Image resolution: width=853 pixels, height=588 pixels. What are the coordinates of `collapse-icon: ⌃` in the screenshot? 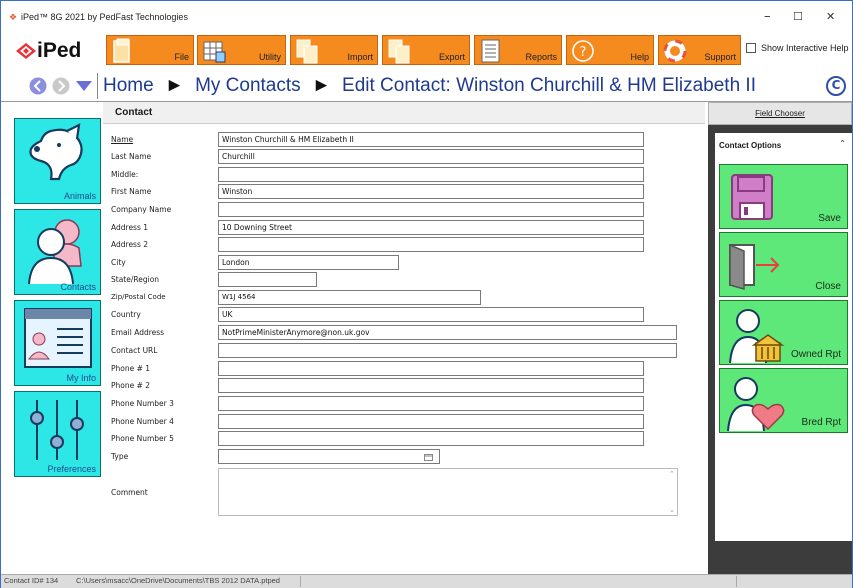 It's located at (842, 143).